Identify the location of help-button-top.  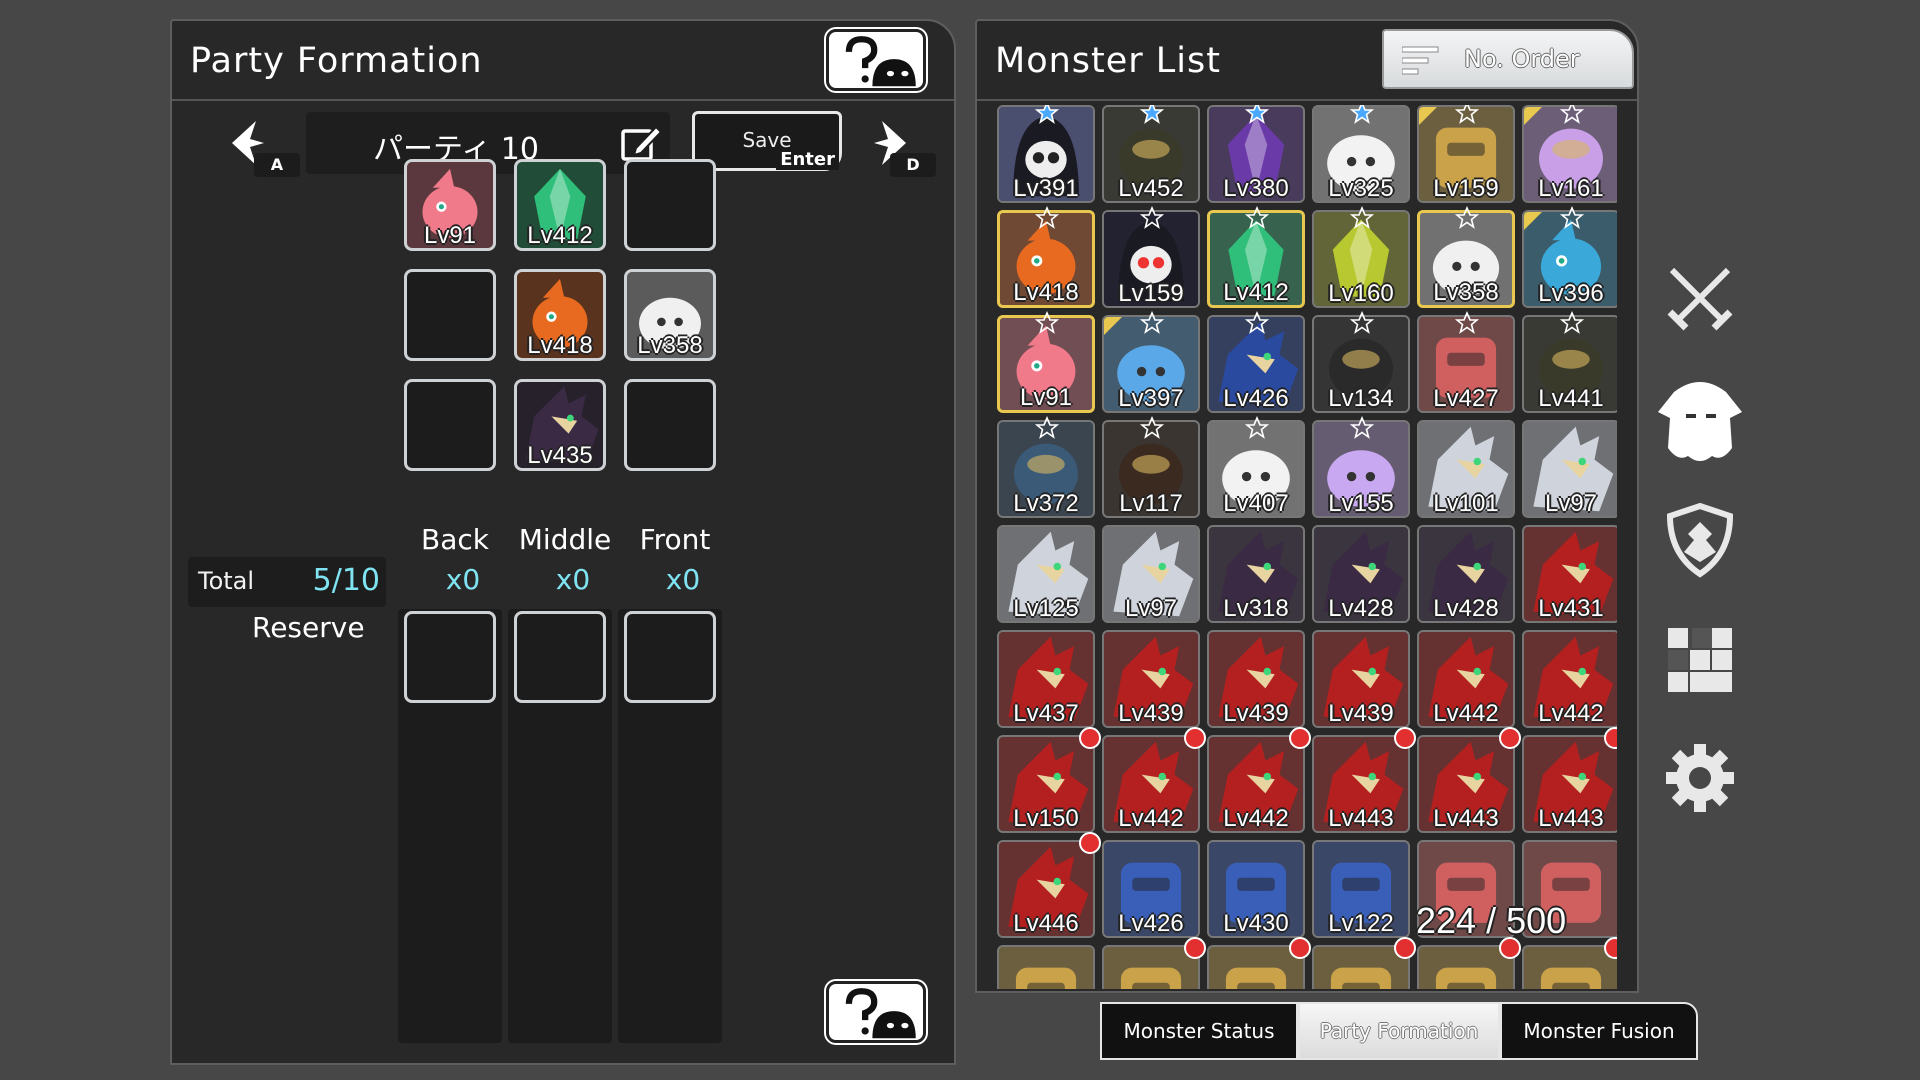
(876, 60).